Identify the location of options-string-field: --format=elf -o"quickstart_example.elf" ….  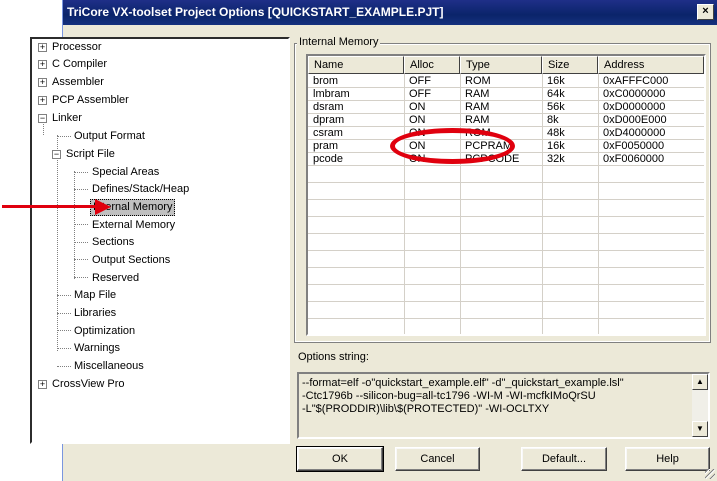
(503, 405).